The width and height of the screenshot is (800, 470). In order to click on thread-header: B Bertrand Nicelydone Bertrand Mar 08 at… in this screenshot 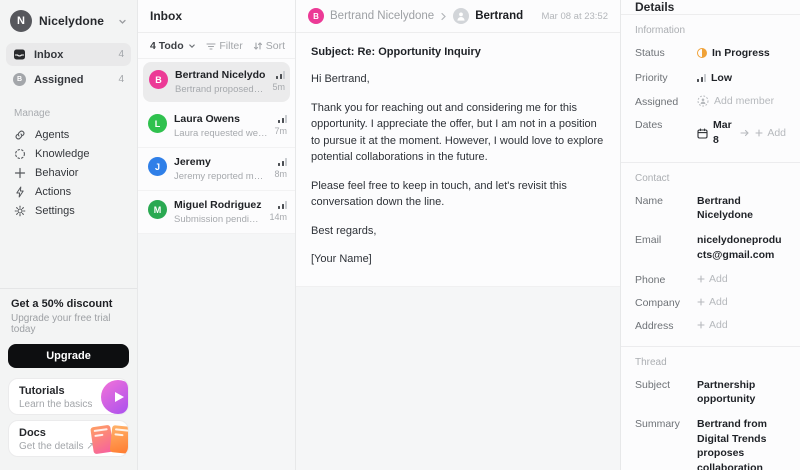, I will do `click(458, 16)`.